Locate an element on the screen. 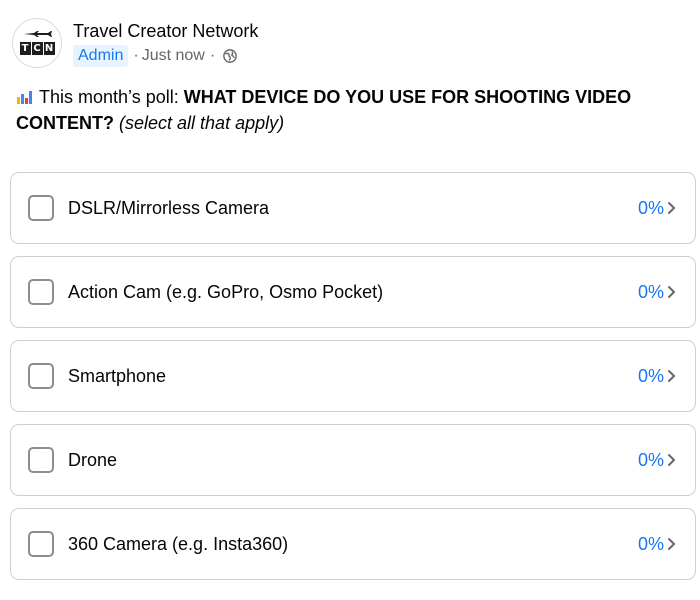 Image resolution: width=700 pixels, height=600 pixels. poll-option: 360 Camera (e.g. Insta360) 0% is located at coordinates (353, 544).